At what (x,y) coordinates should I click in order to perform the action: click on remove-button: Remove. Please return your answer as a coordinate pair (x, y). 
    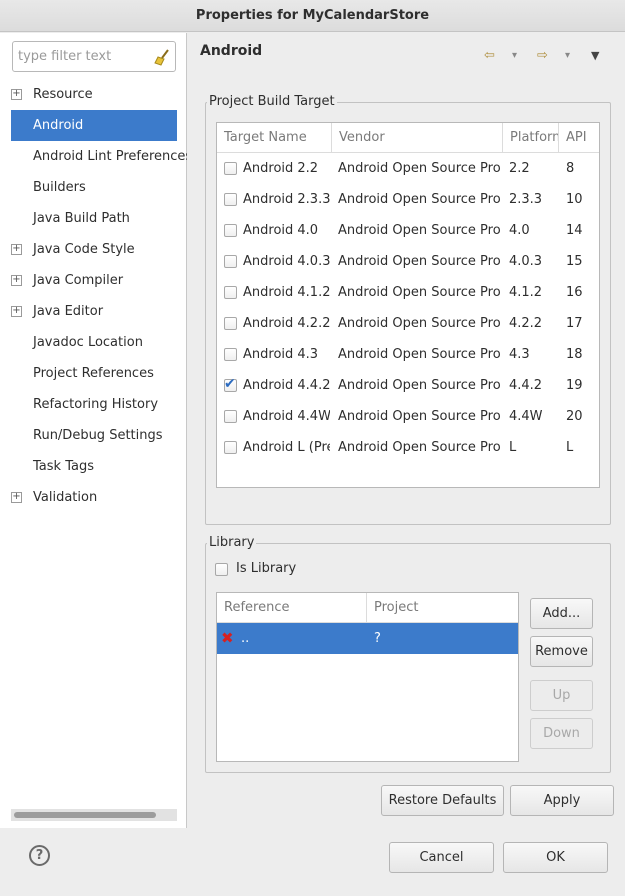
    Looking at the image, I should click on (561, 651).